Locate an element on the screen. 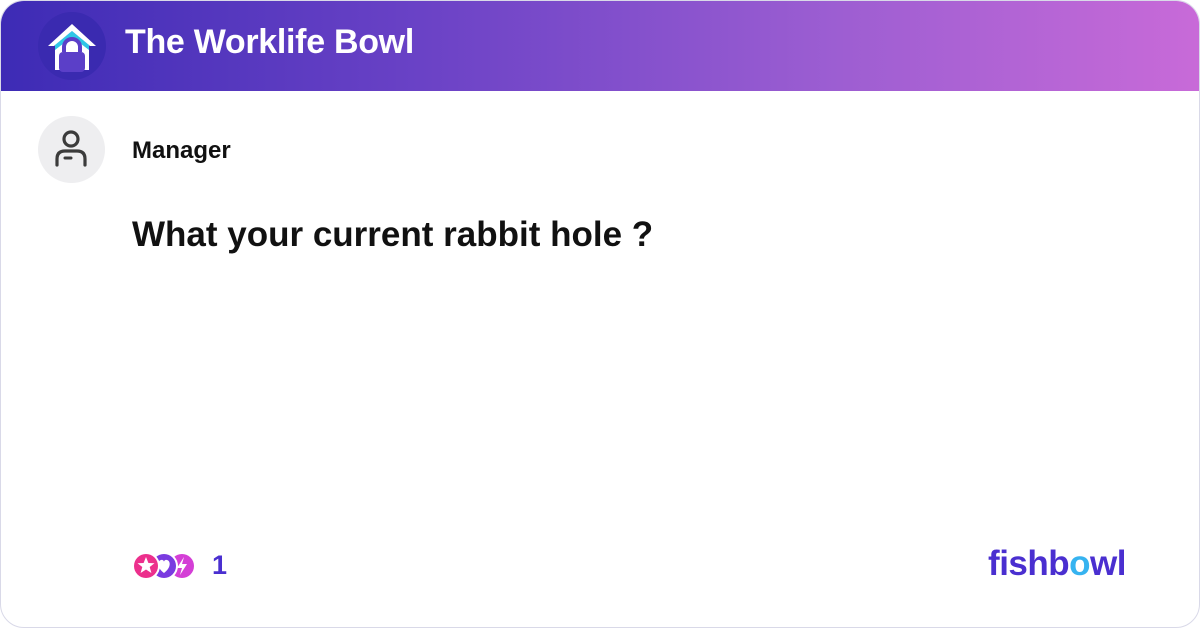 The width and height of the screenshot is (1200, 628). reaction-icons is located at coordinates (165, 566).